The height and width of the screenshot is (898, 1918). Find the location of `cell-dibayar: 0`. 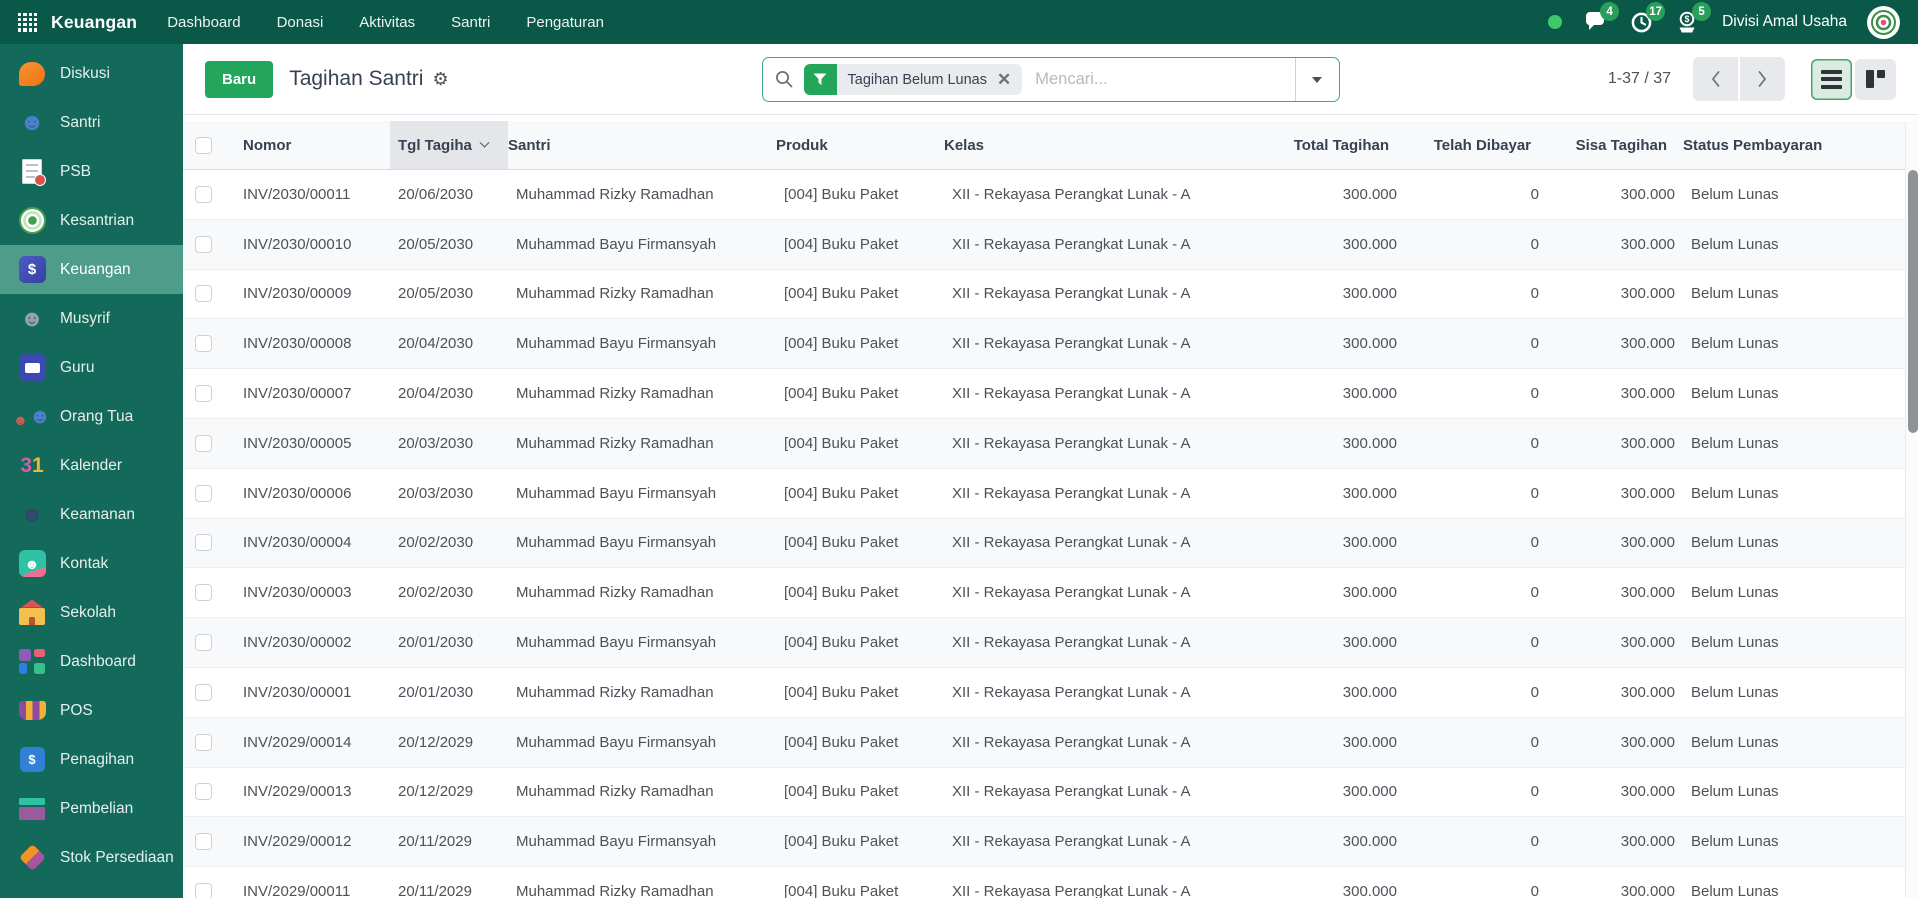

cell-dibayar: 0 is located at coordinates (1534, 443).